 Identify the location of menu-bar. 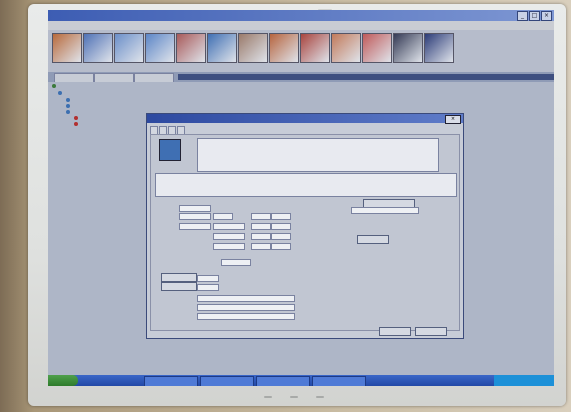
(301, 25).